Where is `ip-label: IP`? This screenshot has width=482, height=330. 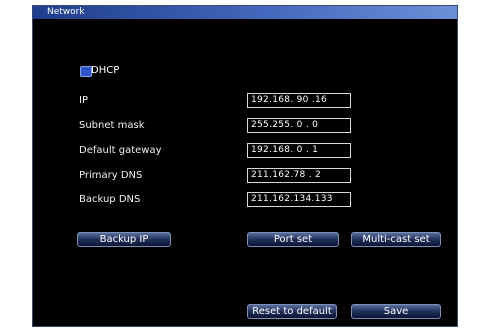
ip-label: IP is located at coordinates (83, 100).